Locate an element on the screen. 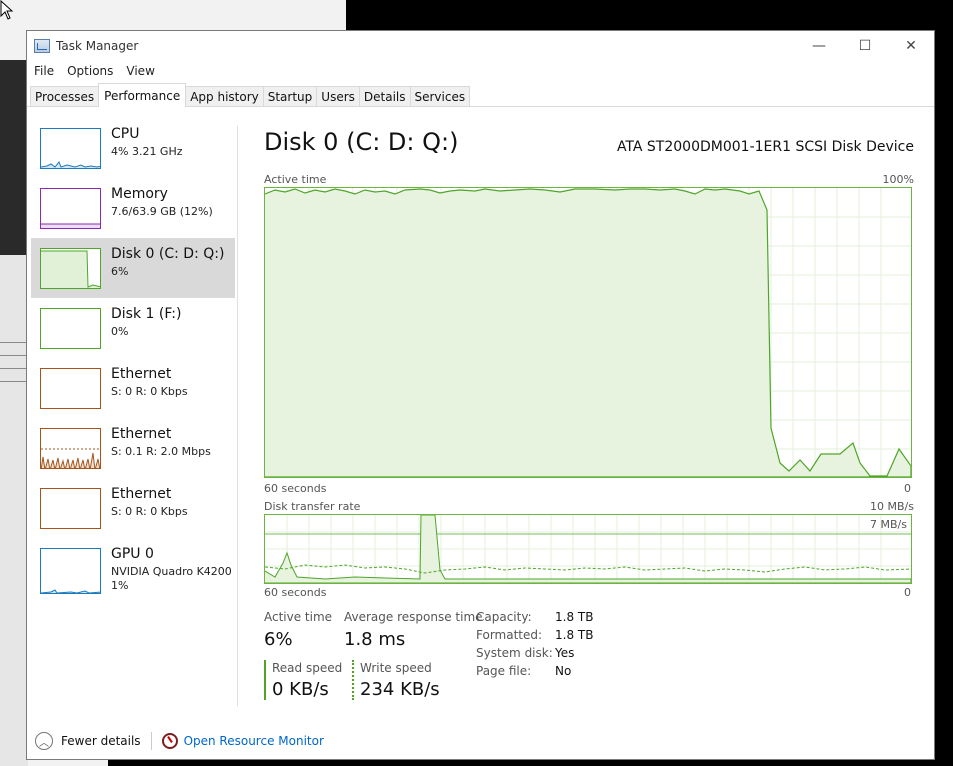  gpu-thumbnail-graph is located at coordinates (70, 571).